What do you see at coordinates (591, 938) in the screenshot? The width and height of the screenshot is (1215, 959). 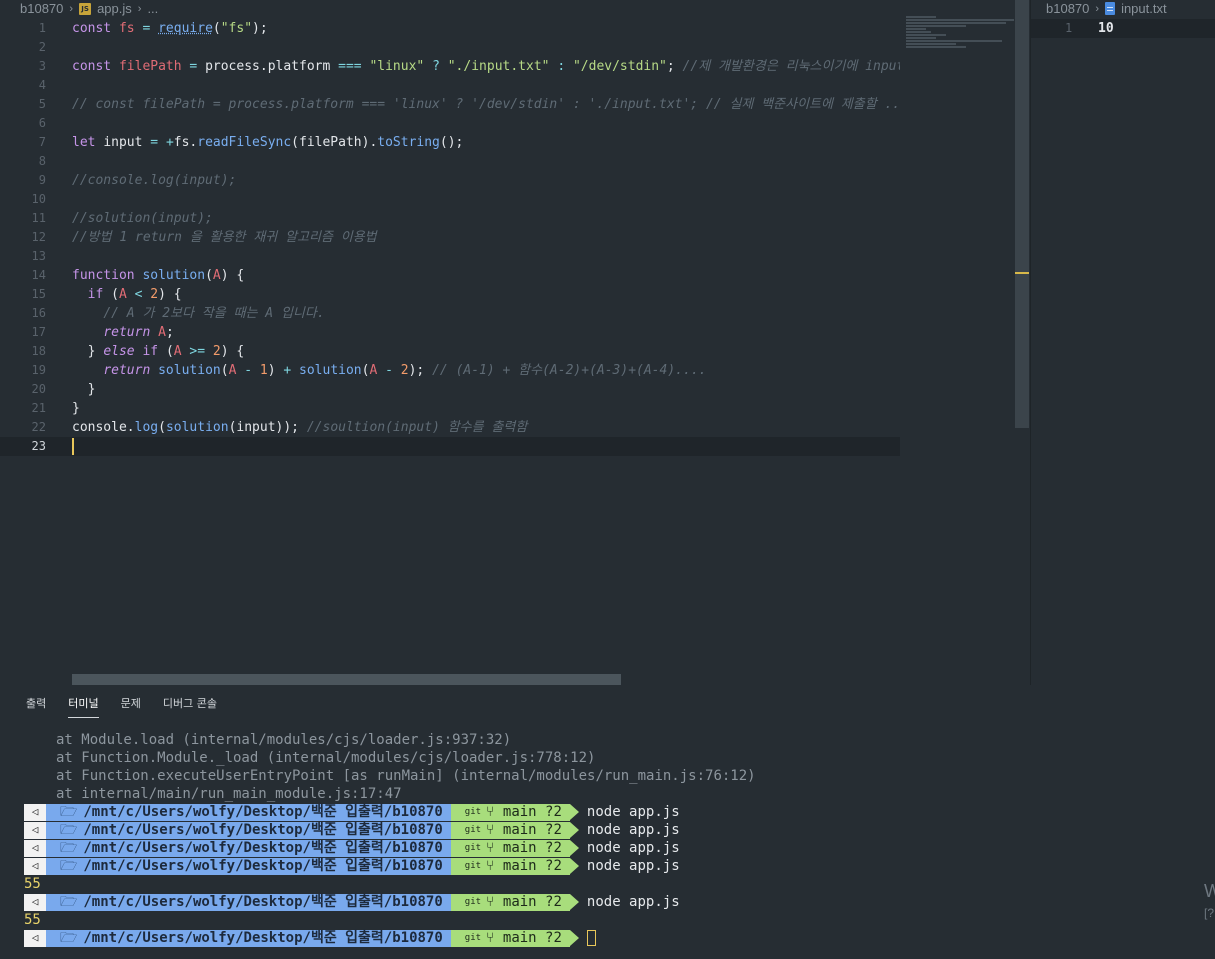 I see `terminal-cursor` at bounding box center [591, 938].